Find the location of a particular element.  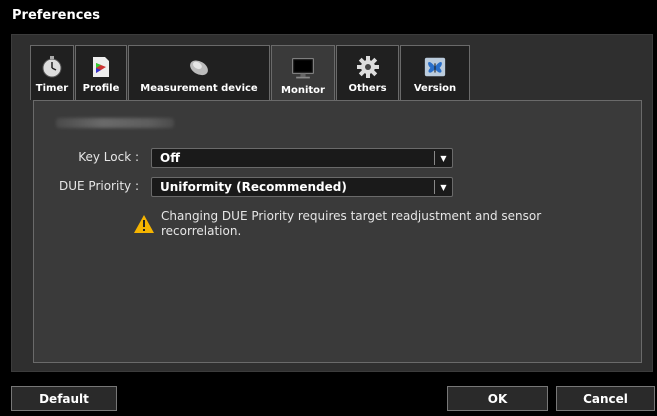

blurred-heading is located at coordinates (115, 123).